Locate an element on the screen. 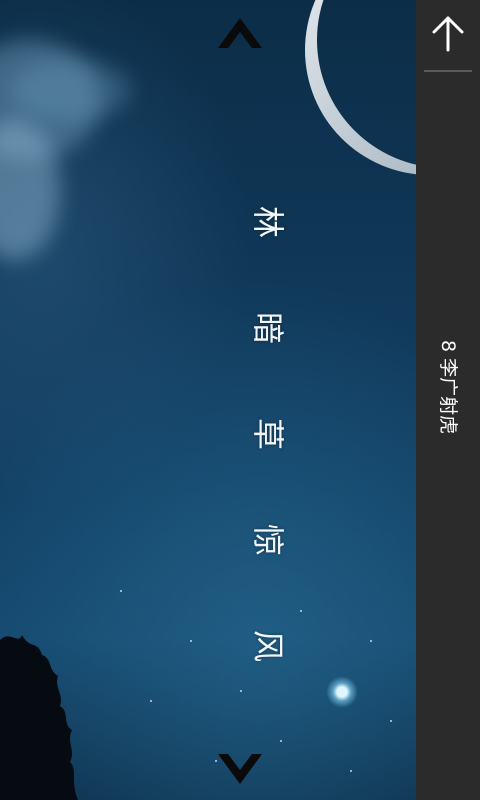 The width and height of the screenshot is (480, 800). chevron-up-icon is located at coordinates (240, 33).